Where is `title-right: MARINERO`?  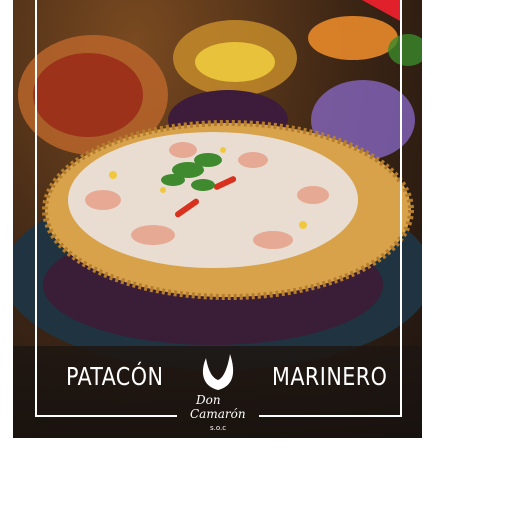
title-right: MARINERO is located at coordinates (330, 376).